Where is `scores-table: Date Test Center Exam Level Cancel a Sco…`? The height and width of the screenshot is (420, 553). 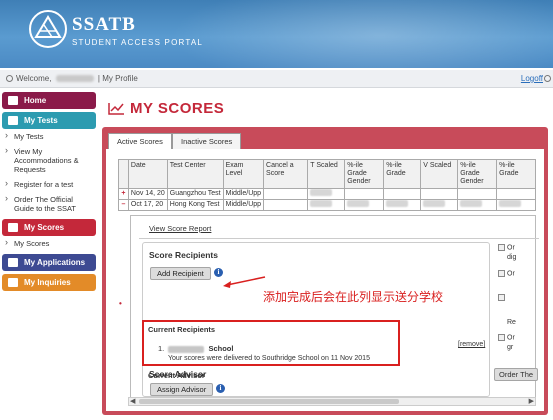
scores-table: Date Test Center Exam Level Cancel a Sco… is located at coordinates (327, 185).